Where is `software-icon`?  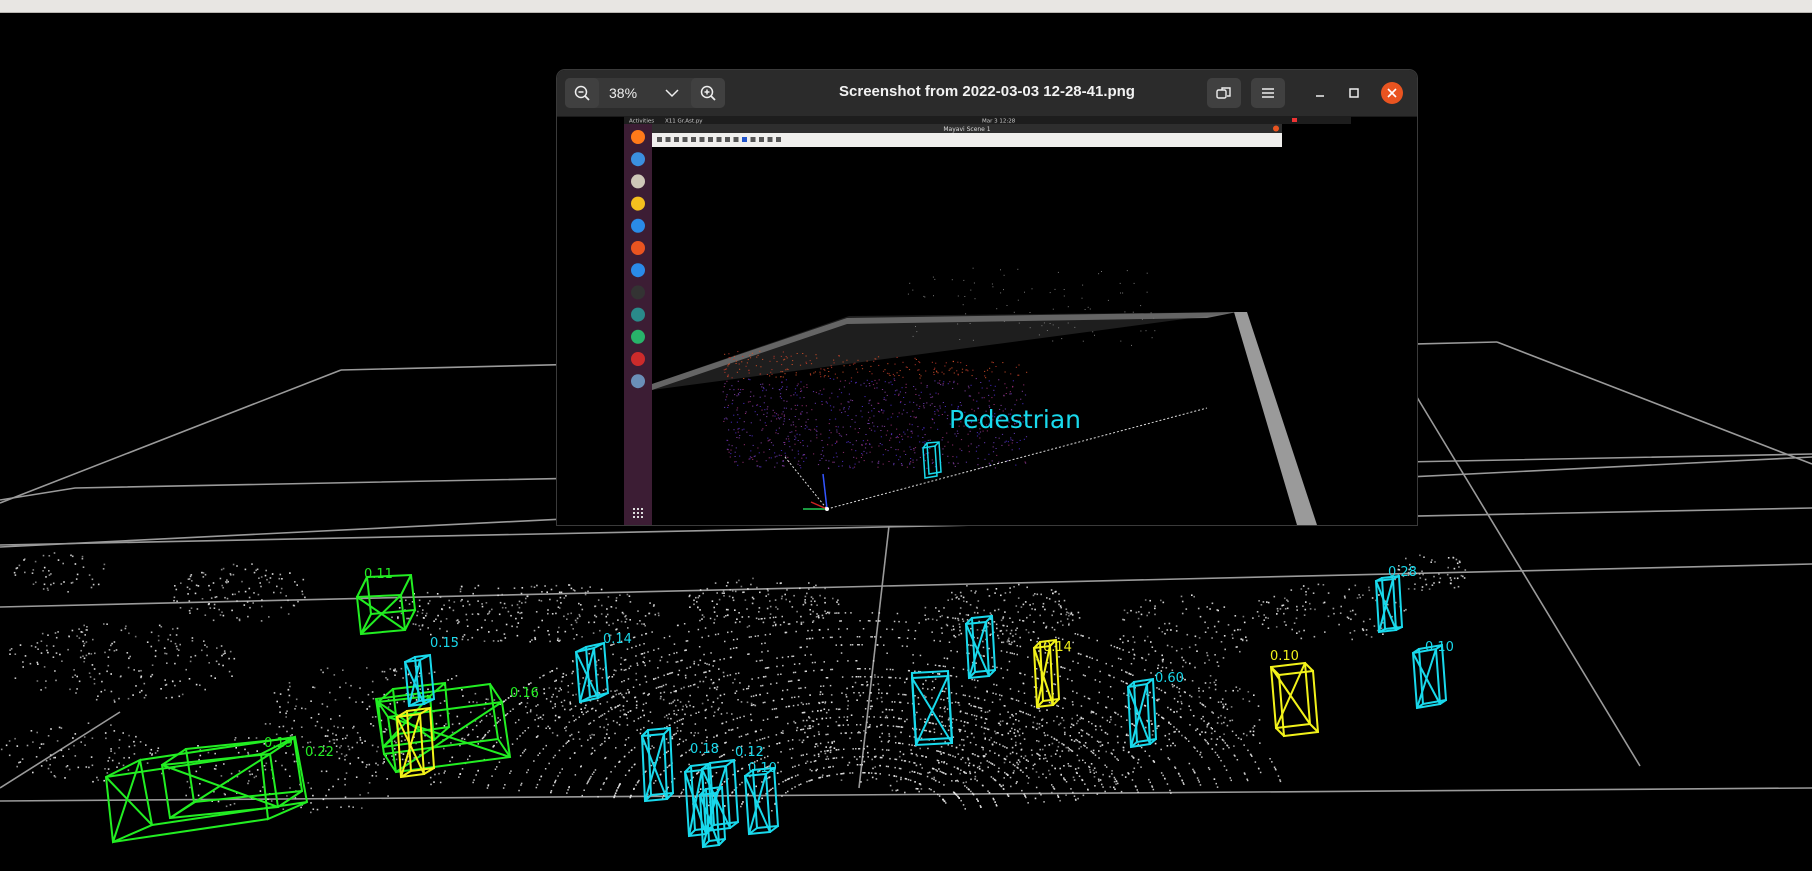 software-icon is located at coordinates (638, 248).